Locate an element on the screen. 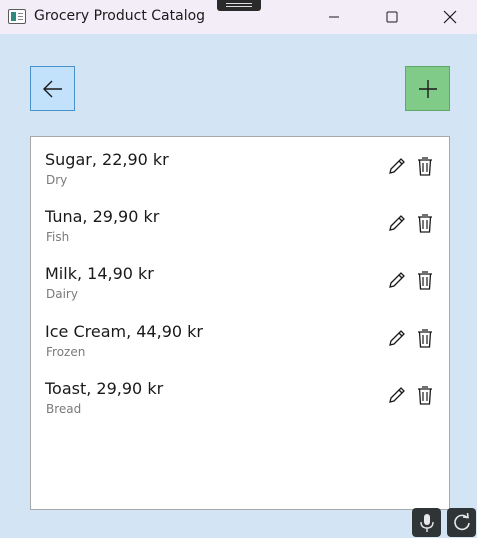 The image size is (477, 538). product-category: Bread is located at coordinates (64, 409).